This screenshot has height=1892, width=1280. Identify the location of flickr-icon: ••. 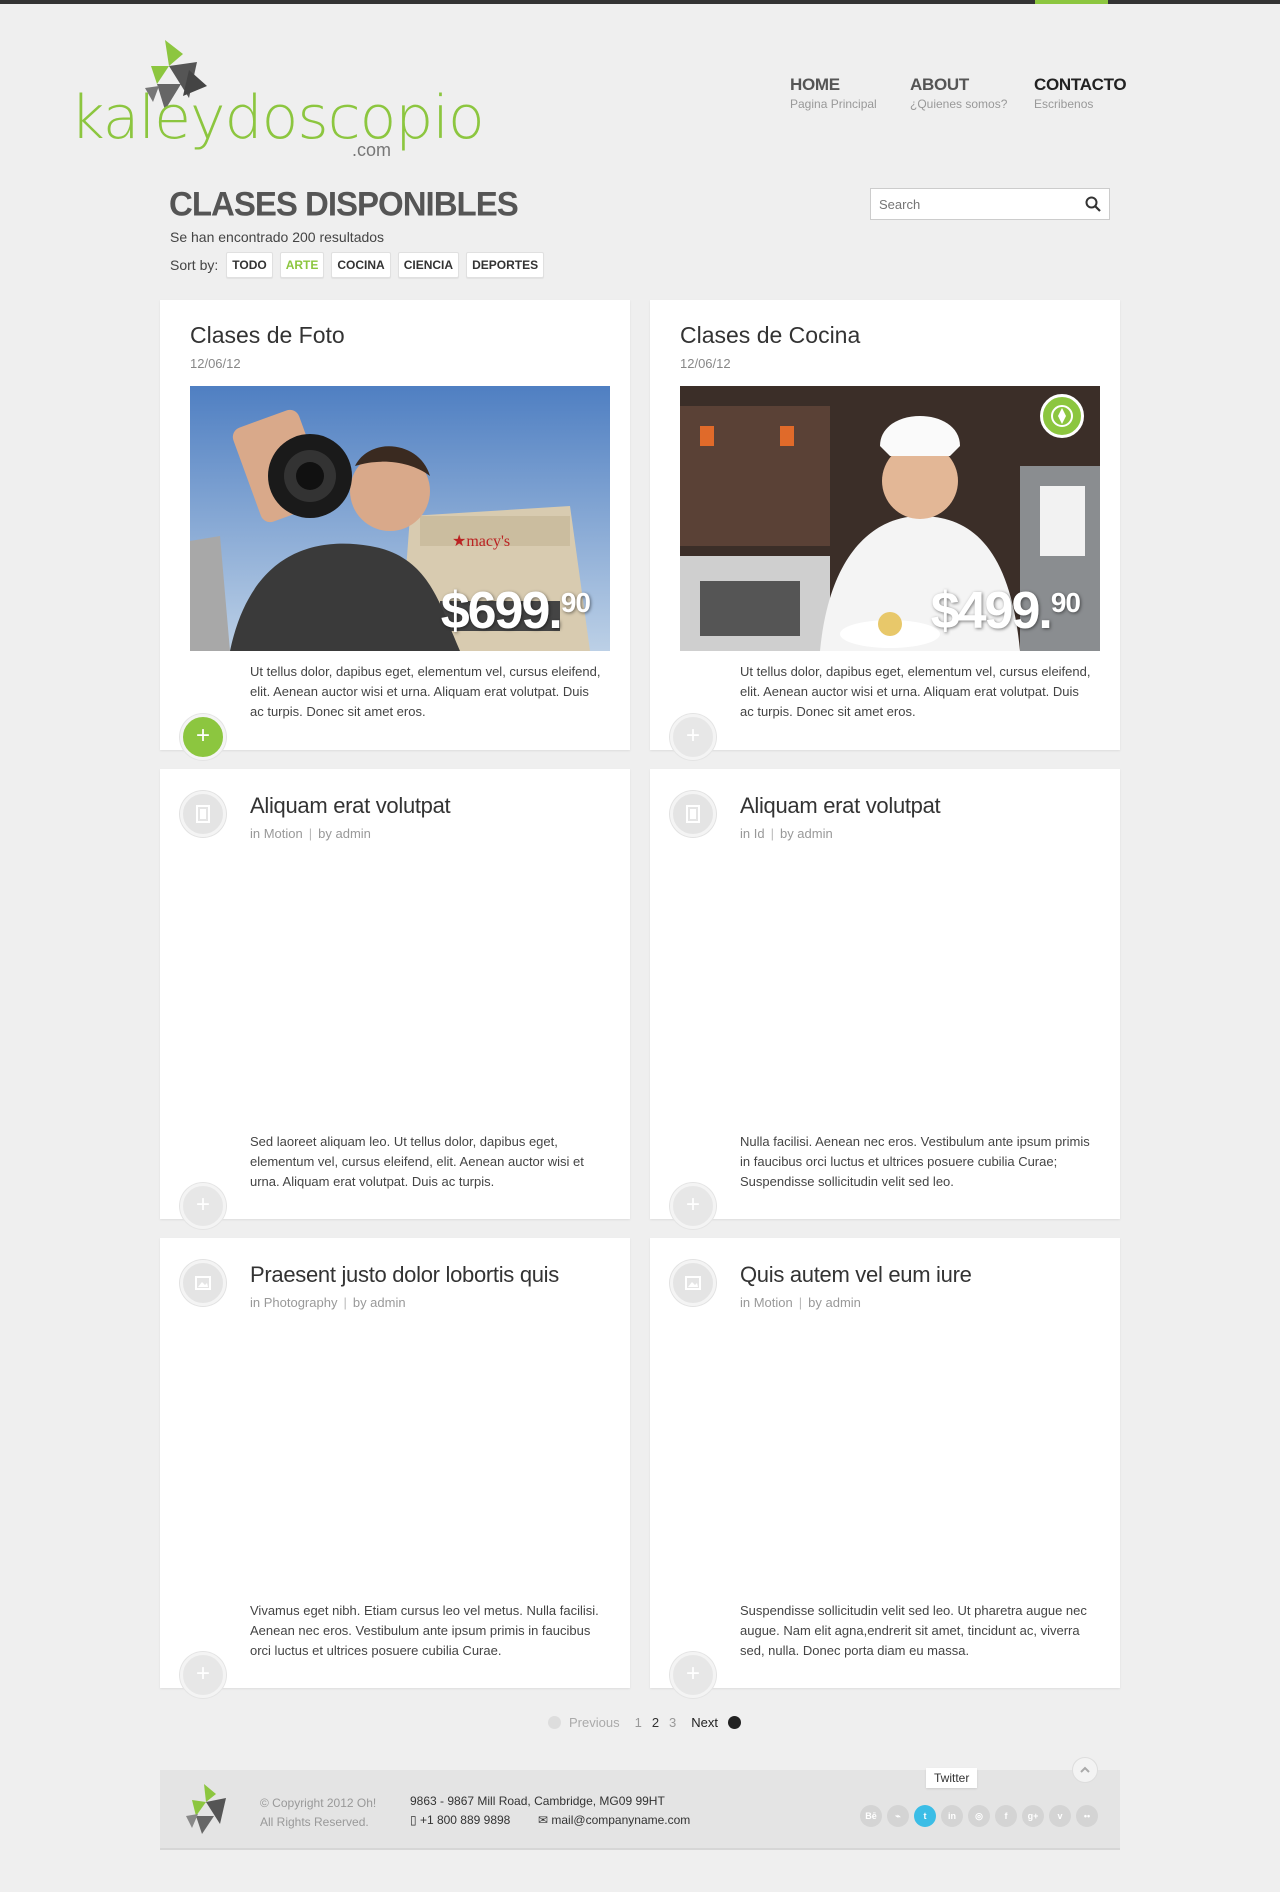
(1087, 1816).